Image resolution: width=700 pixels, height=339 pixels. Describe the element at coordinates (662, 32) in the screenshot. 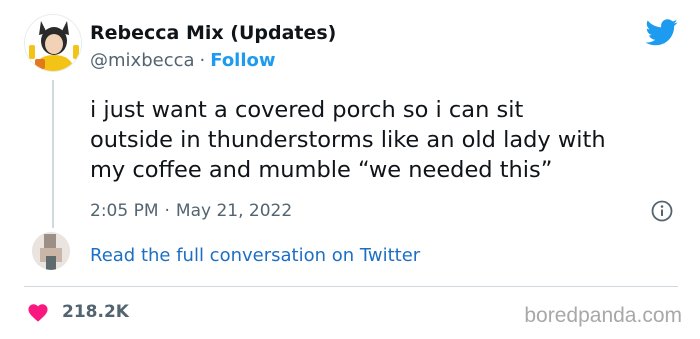

I see `twitter-bird-icon` at that location.